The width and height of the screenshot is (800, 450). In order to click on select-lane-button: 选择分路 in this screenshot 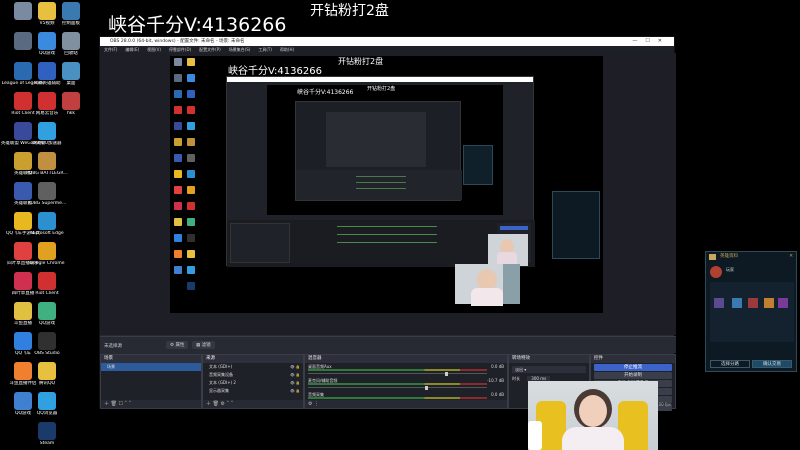, I will do `click(730, 364)`.